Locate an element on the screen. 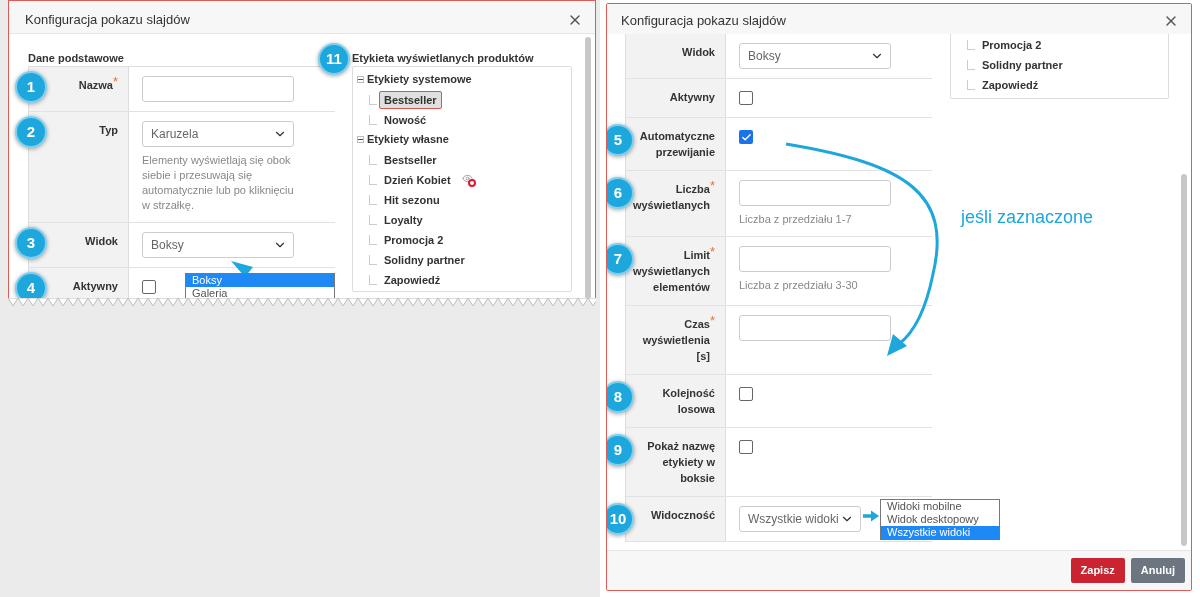 The image size is (1200, 597). dialog-button: Anuluj is located at coordinates (1157, 570).